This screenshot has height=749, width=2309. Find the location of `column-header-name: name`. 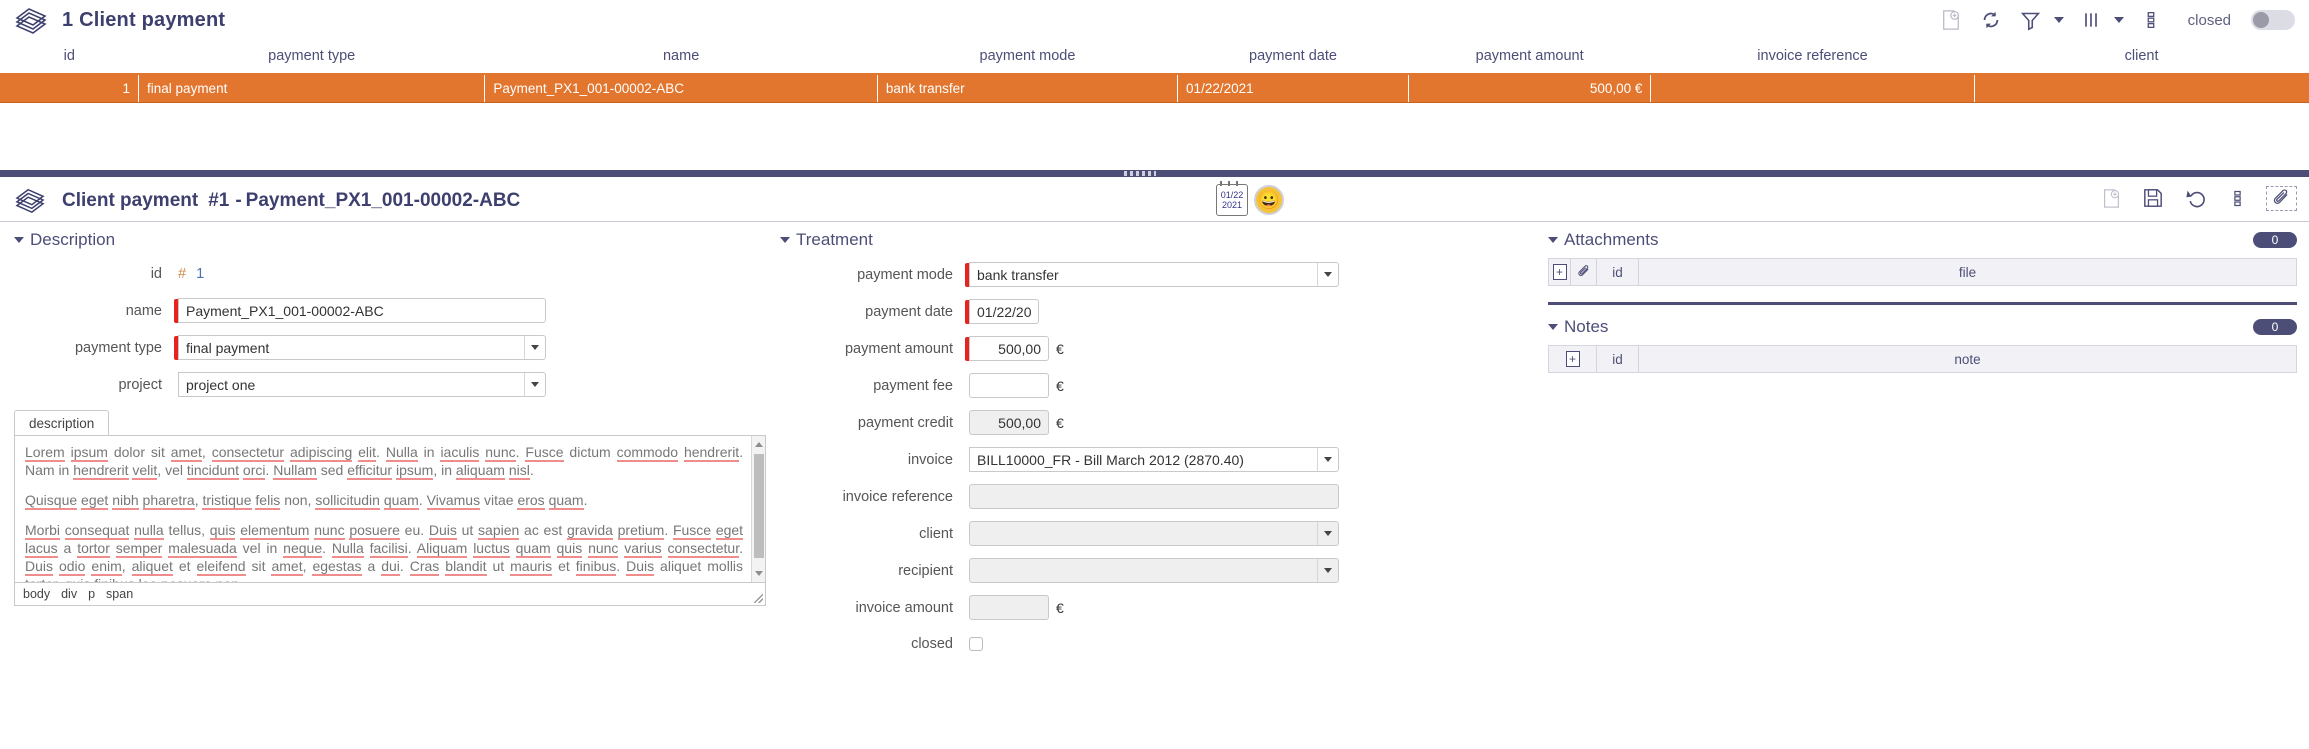

column-header-name: name is located at coordinates (681, 57).